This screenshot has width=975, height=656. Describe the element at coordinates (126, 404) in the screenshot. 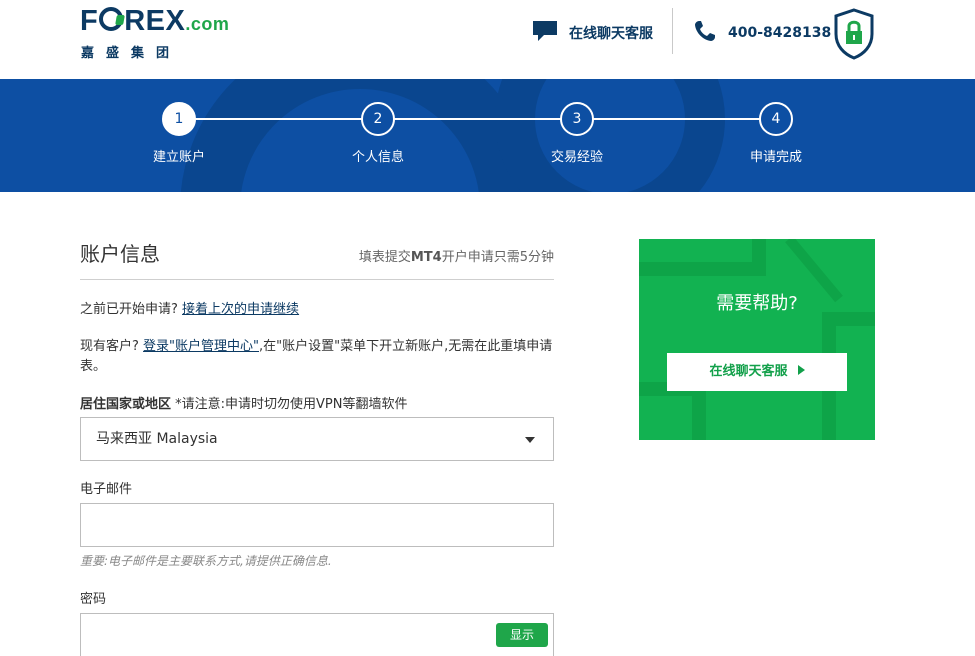

I see `country-label: 居住国家或地区` at that location.